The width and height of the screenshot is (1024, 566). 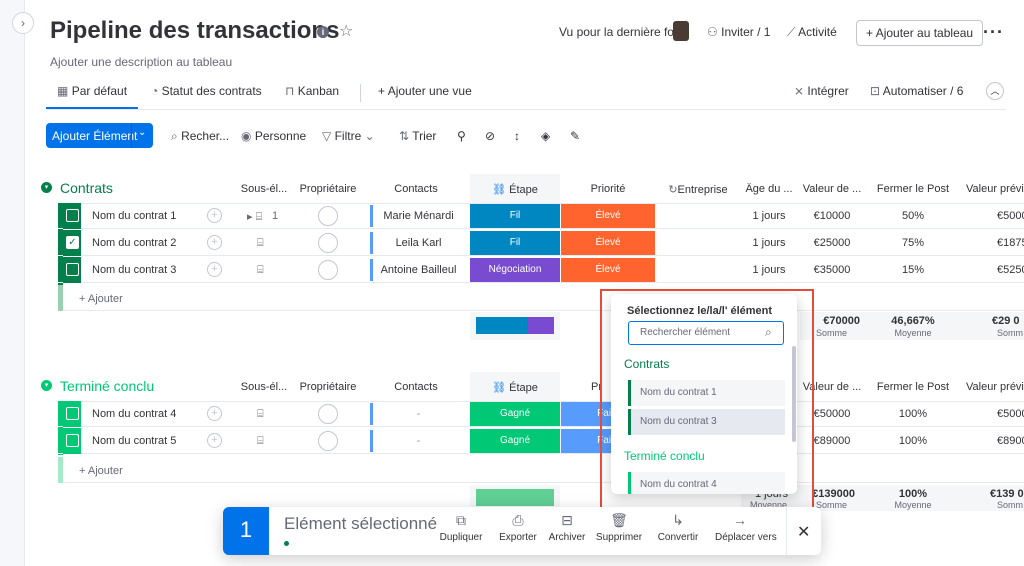 I want to click on pin-icon: ⚲, so click(x=461, y=136).